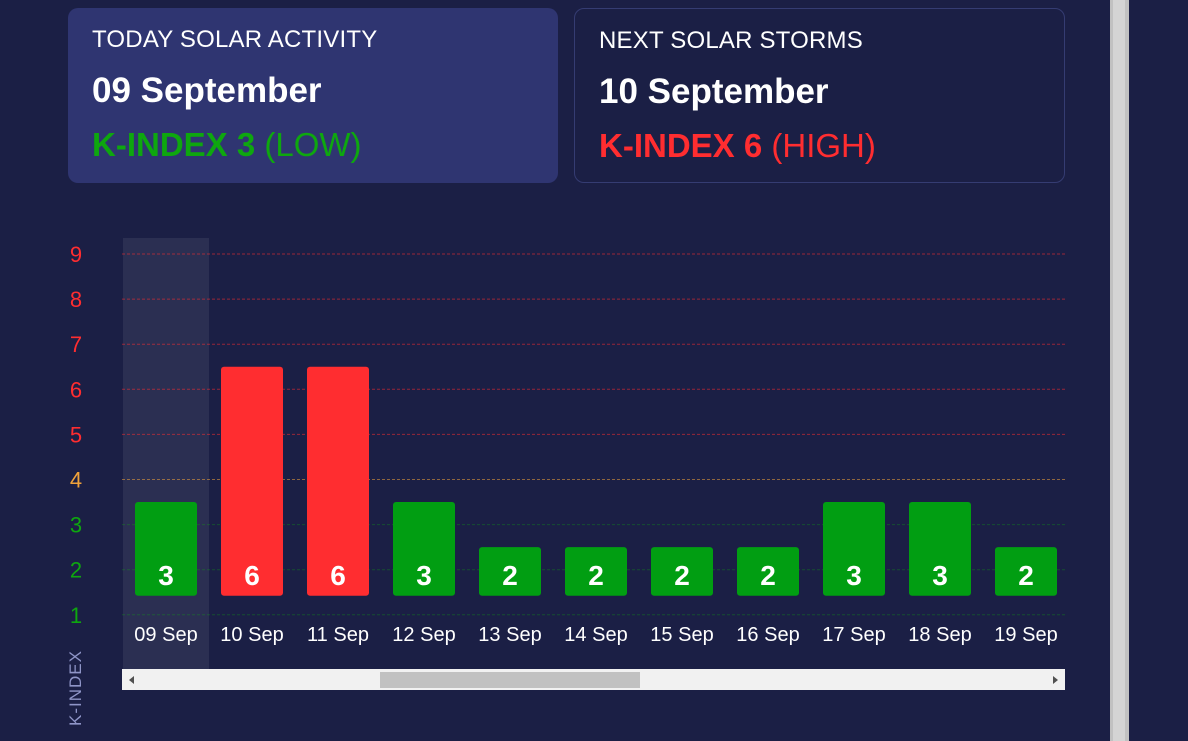  What do you see at coordinates (251, 635) in the screenshot?
I see `x-tick-label: 10 Sep` at bounding box center [251, 635].